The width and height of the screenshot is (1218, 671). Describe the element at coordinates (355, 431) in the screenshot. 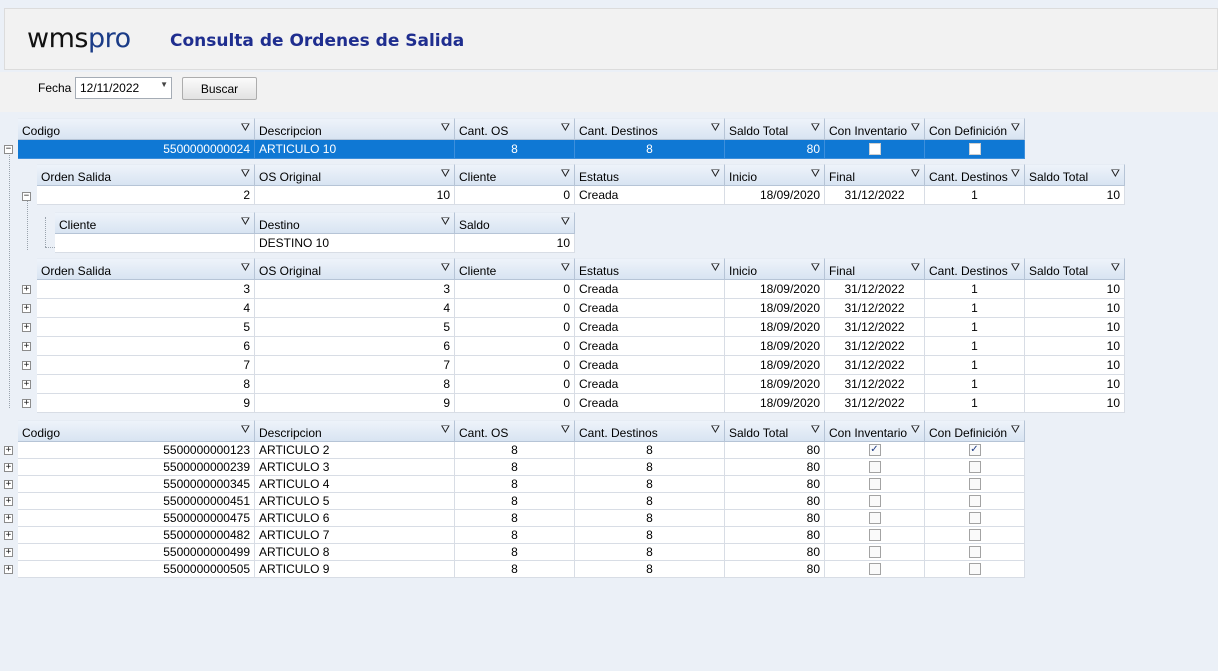

I see `master2-header-1: Descripcion ⛛` at that location.